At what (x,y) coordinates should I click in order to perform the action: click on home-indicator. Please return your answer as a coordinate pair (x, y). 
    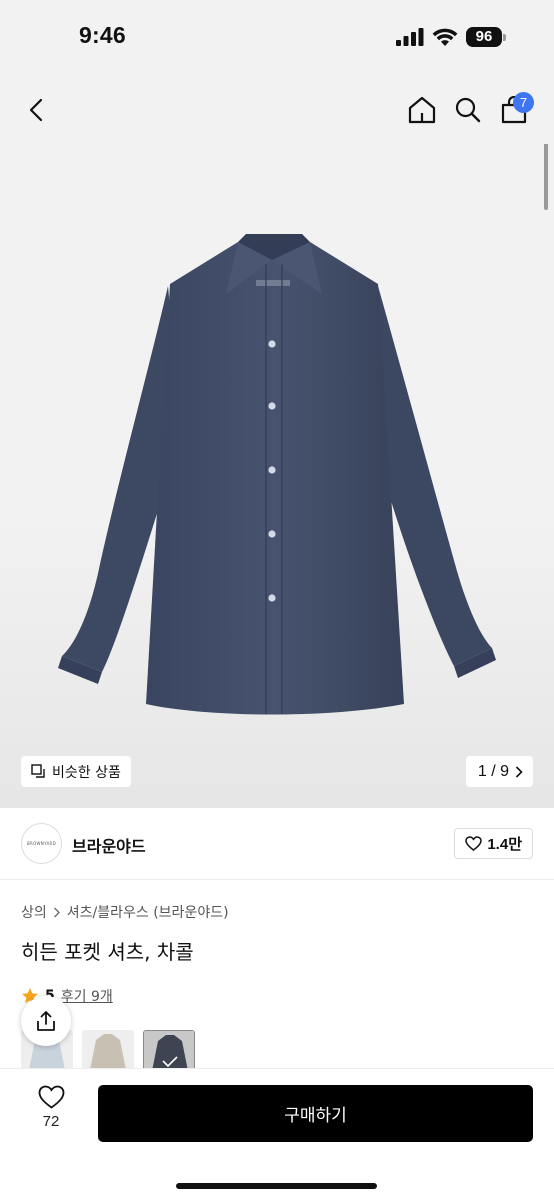
    Looking at the image, I should click on (276, 1186).